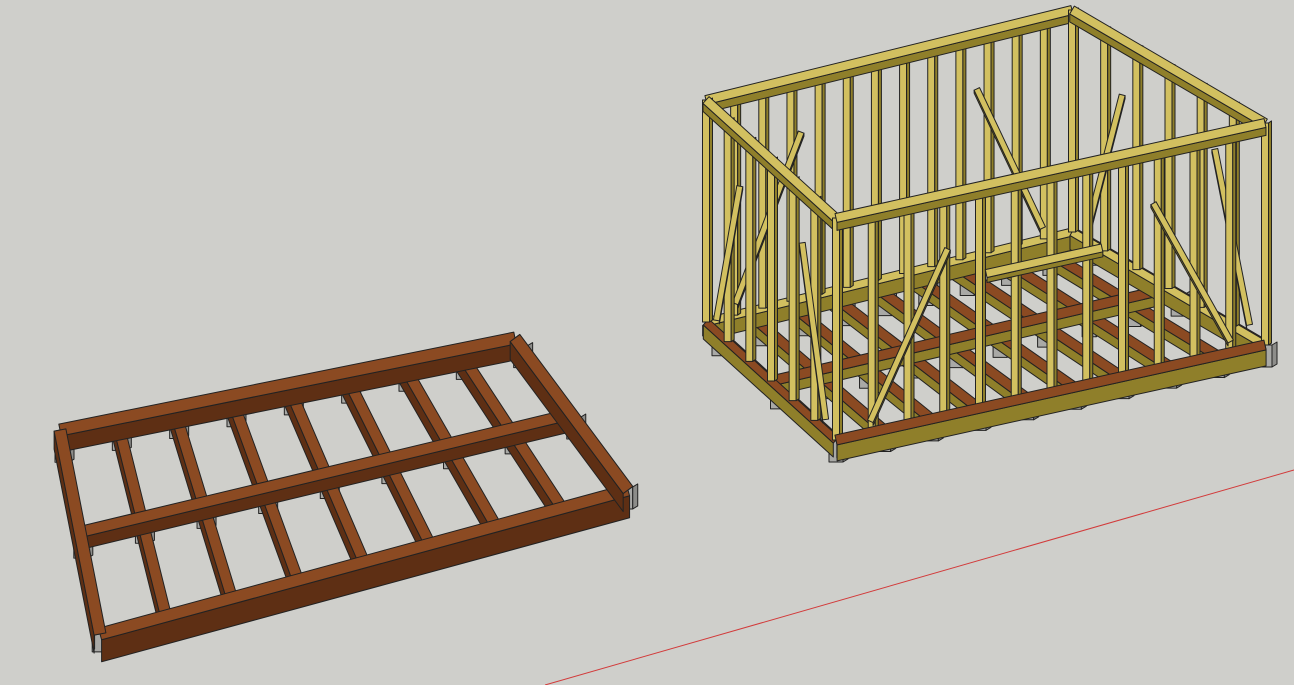 Image resolution: width=1294 pixels, height=685 pixels. What do you see at coordinates (1274, 354) in the screenshot?
I see `wall-base-support-post-shade` at bounding box center [1274, 354].